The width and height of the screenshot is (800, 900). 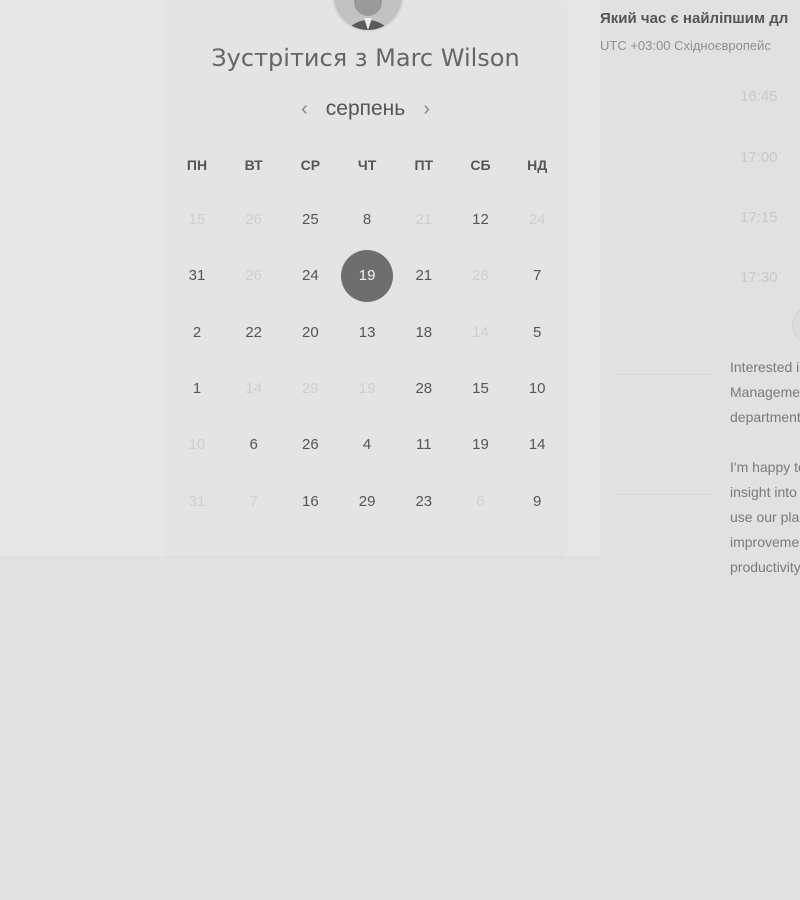 What do you see at coordinates (537, 219) in the screenshot?
I see `calendar-day: 24` at bounding box center [537, 219].